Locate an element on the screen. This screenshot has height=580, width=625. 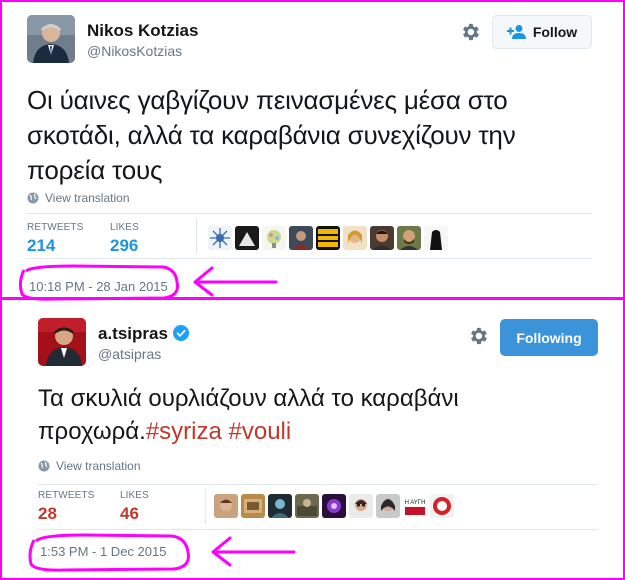
likes-stat: LIKES 46 is located at coordinates (134, 507).